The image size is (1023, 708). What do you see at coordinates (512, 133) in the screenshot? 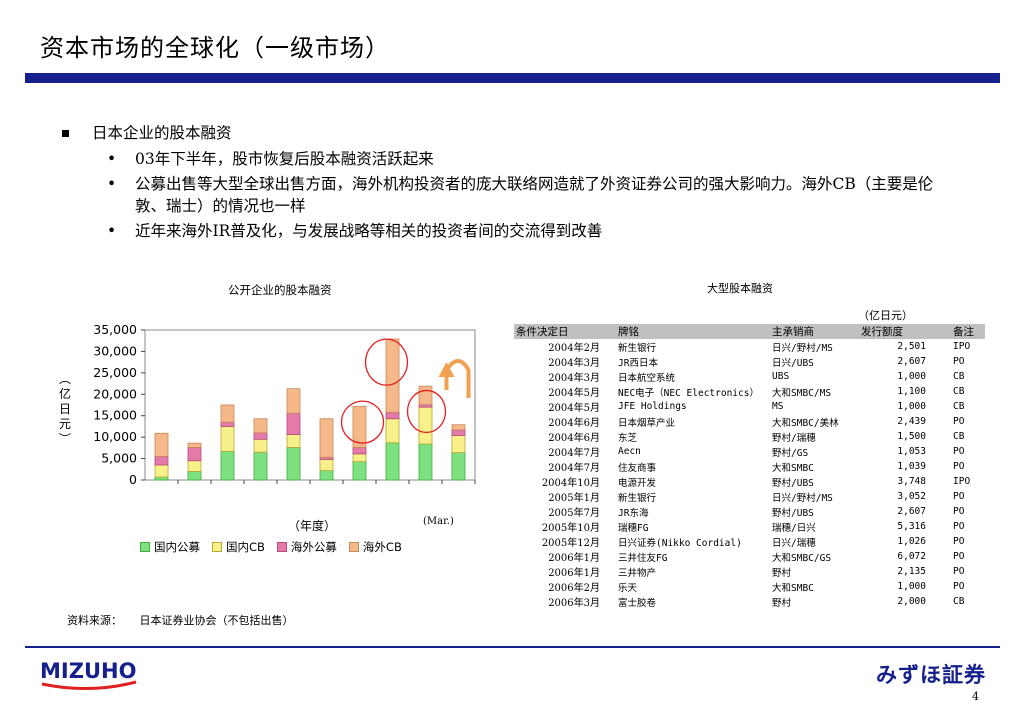
I see `bullet-heading: 日本企业的股本融资` at bounding box center [512, 133].